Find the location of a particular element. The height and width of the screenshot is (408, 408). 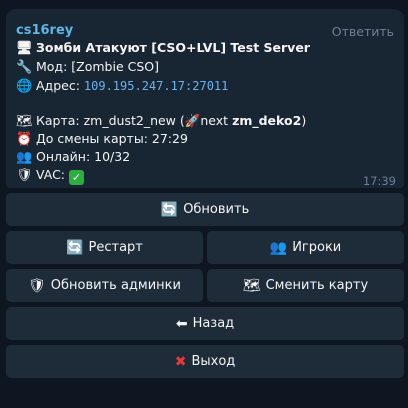

online-value: 10/32 is located at coordinates (112, 156).